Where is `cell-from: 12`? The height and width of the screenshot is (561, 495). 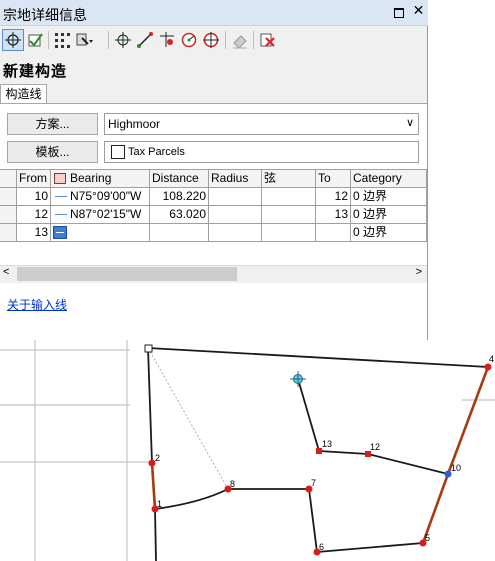 cell-from: 12 is located at coordinates (34, 215).